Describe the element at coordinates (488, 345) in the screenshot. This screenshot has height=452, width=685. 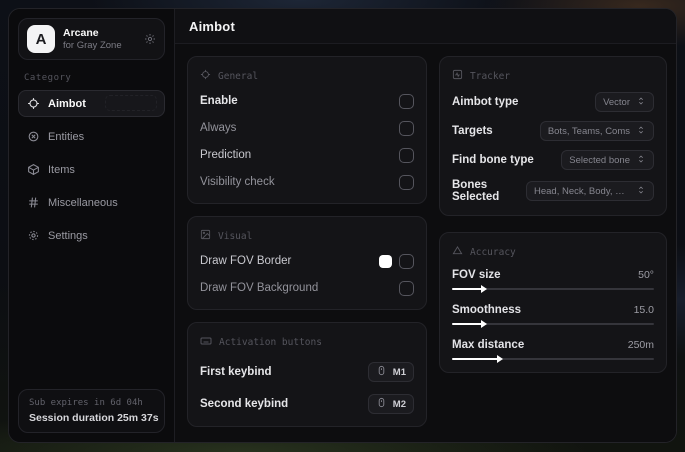
I see `slider-label: Max distance` at that location.